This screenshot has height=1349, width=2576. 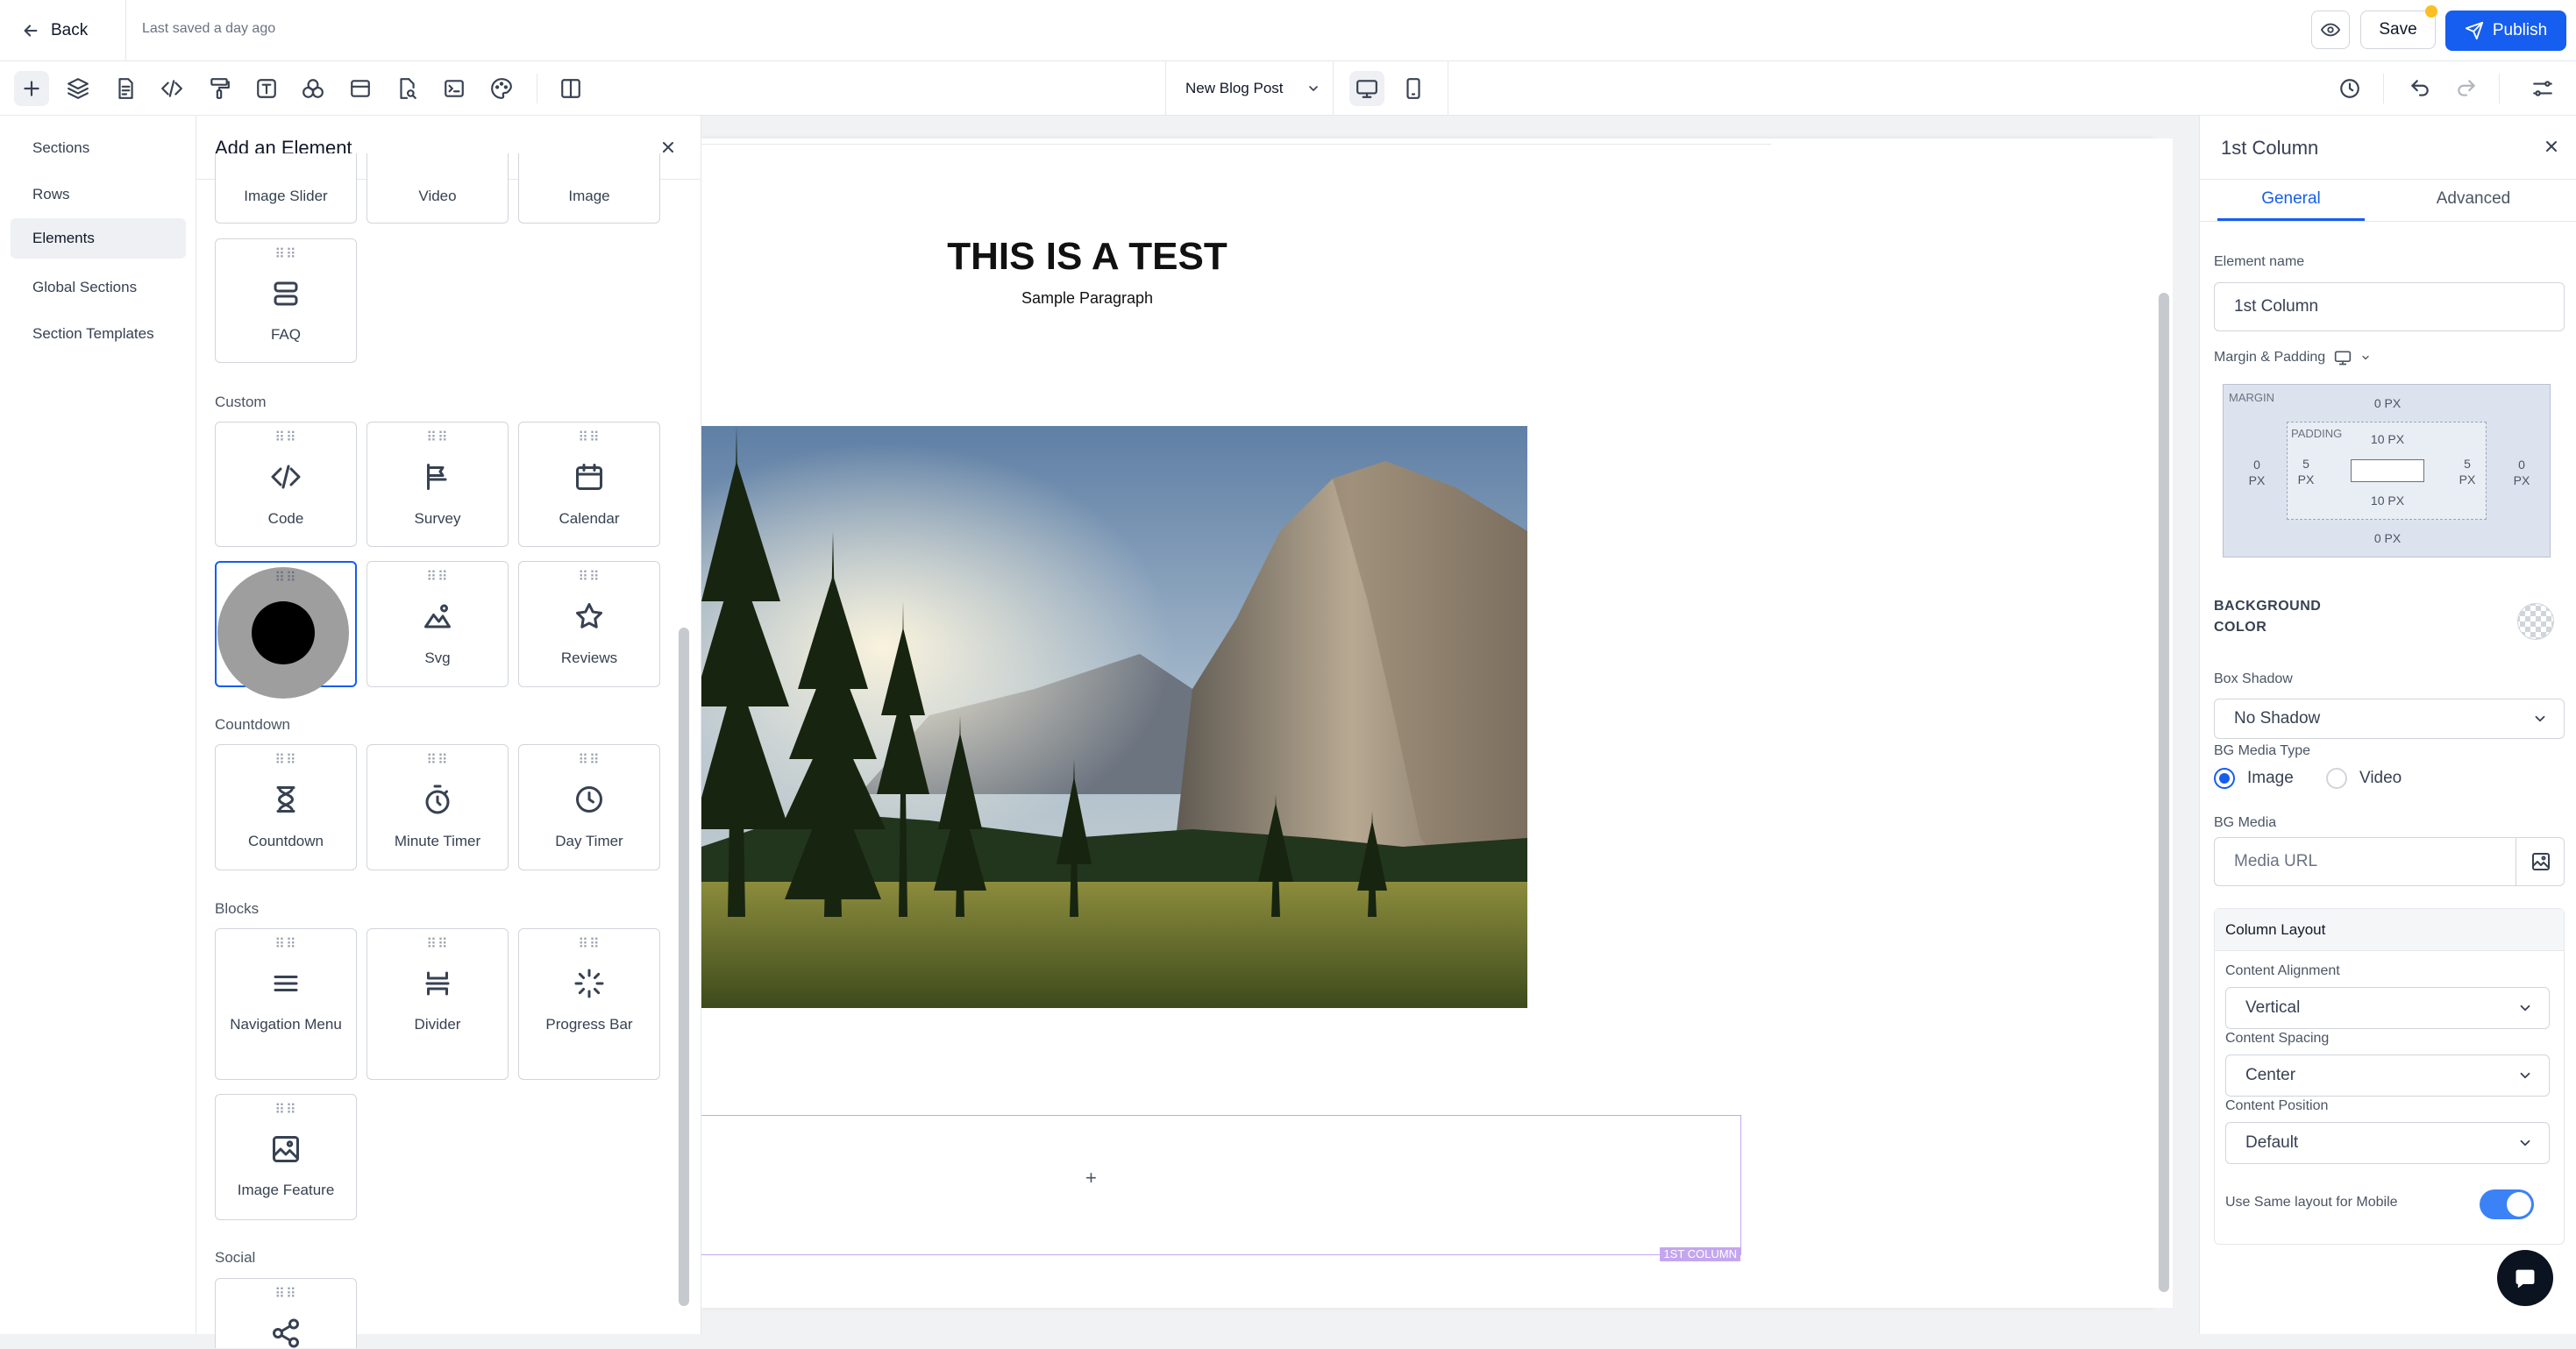 I want to click on element-card-social: ⠿⠿, so click(x=286, y=1313).